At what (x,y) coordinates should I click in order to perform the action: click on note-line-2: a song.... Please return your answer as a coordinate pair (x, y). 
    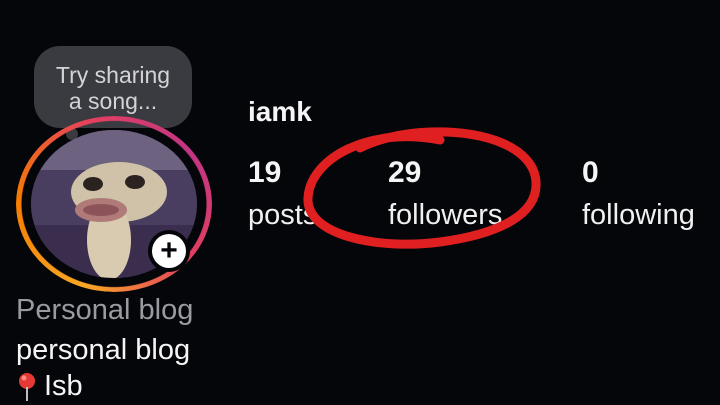
    Looking at the image, I should click on (113, 101).